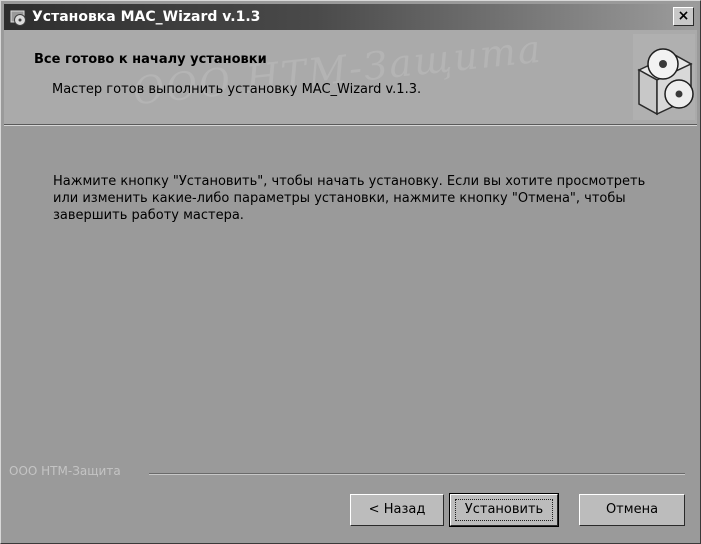 The width and height of the screenshot is (701, 544). I want to click on title-bar: Установка MAC_Wizard v.1.3 ×, so click(350, 17).